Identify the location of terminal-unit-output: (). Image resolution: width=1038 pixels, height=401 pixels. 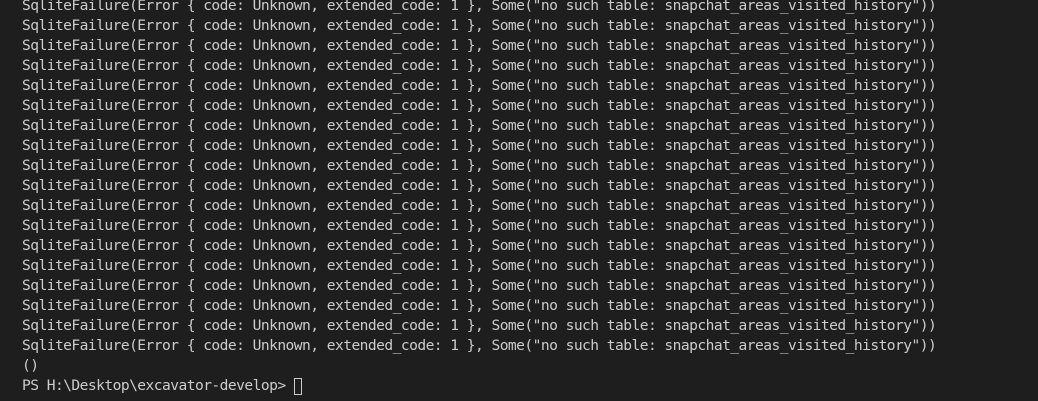
(30, 365).